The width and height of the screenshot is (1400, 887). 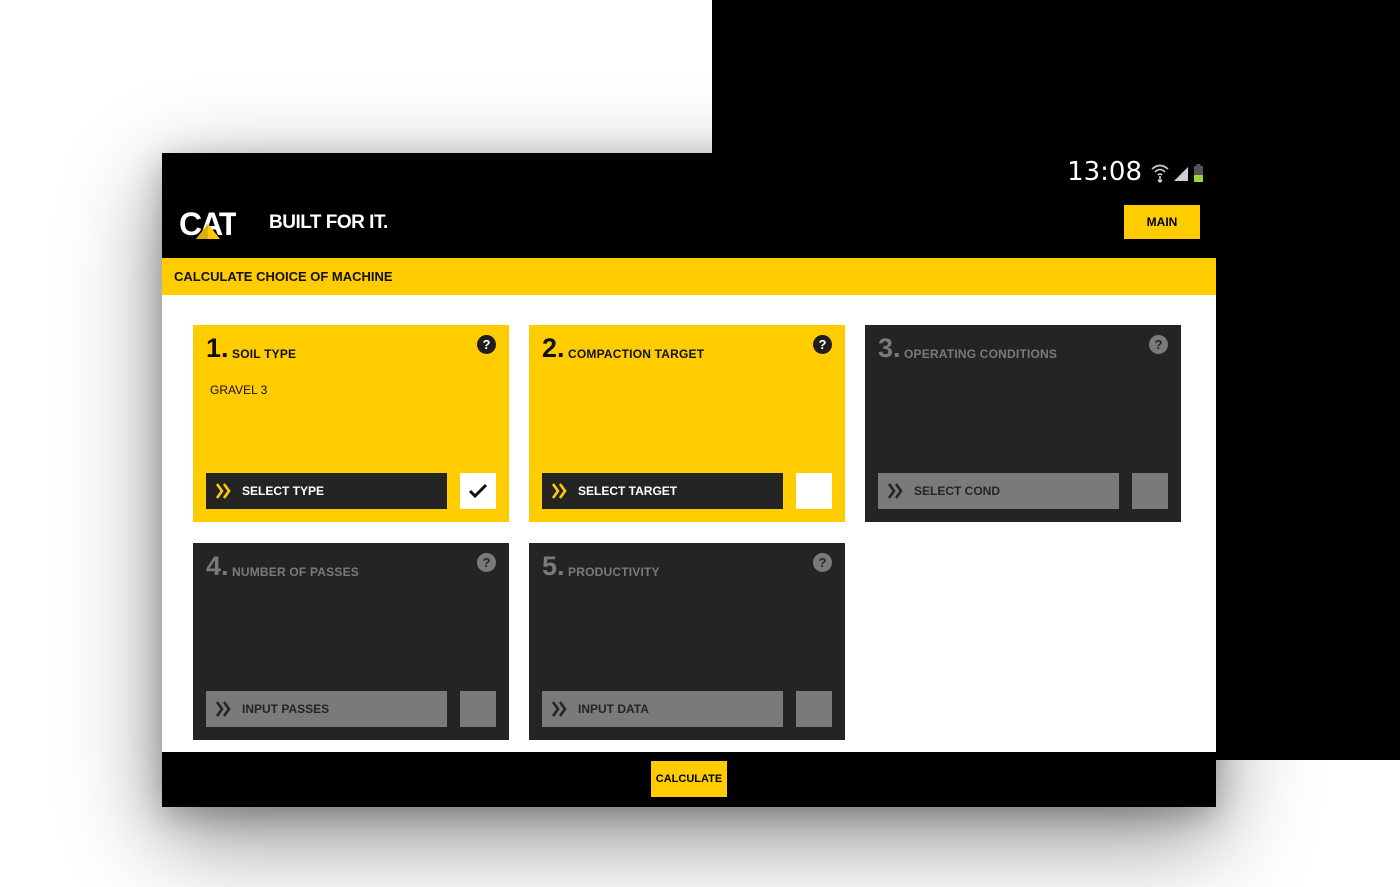 I want to click on action-label: INPUT DATA, so click(x=613, y=709).